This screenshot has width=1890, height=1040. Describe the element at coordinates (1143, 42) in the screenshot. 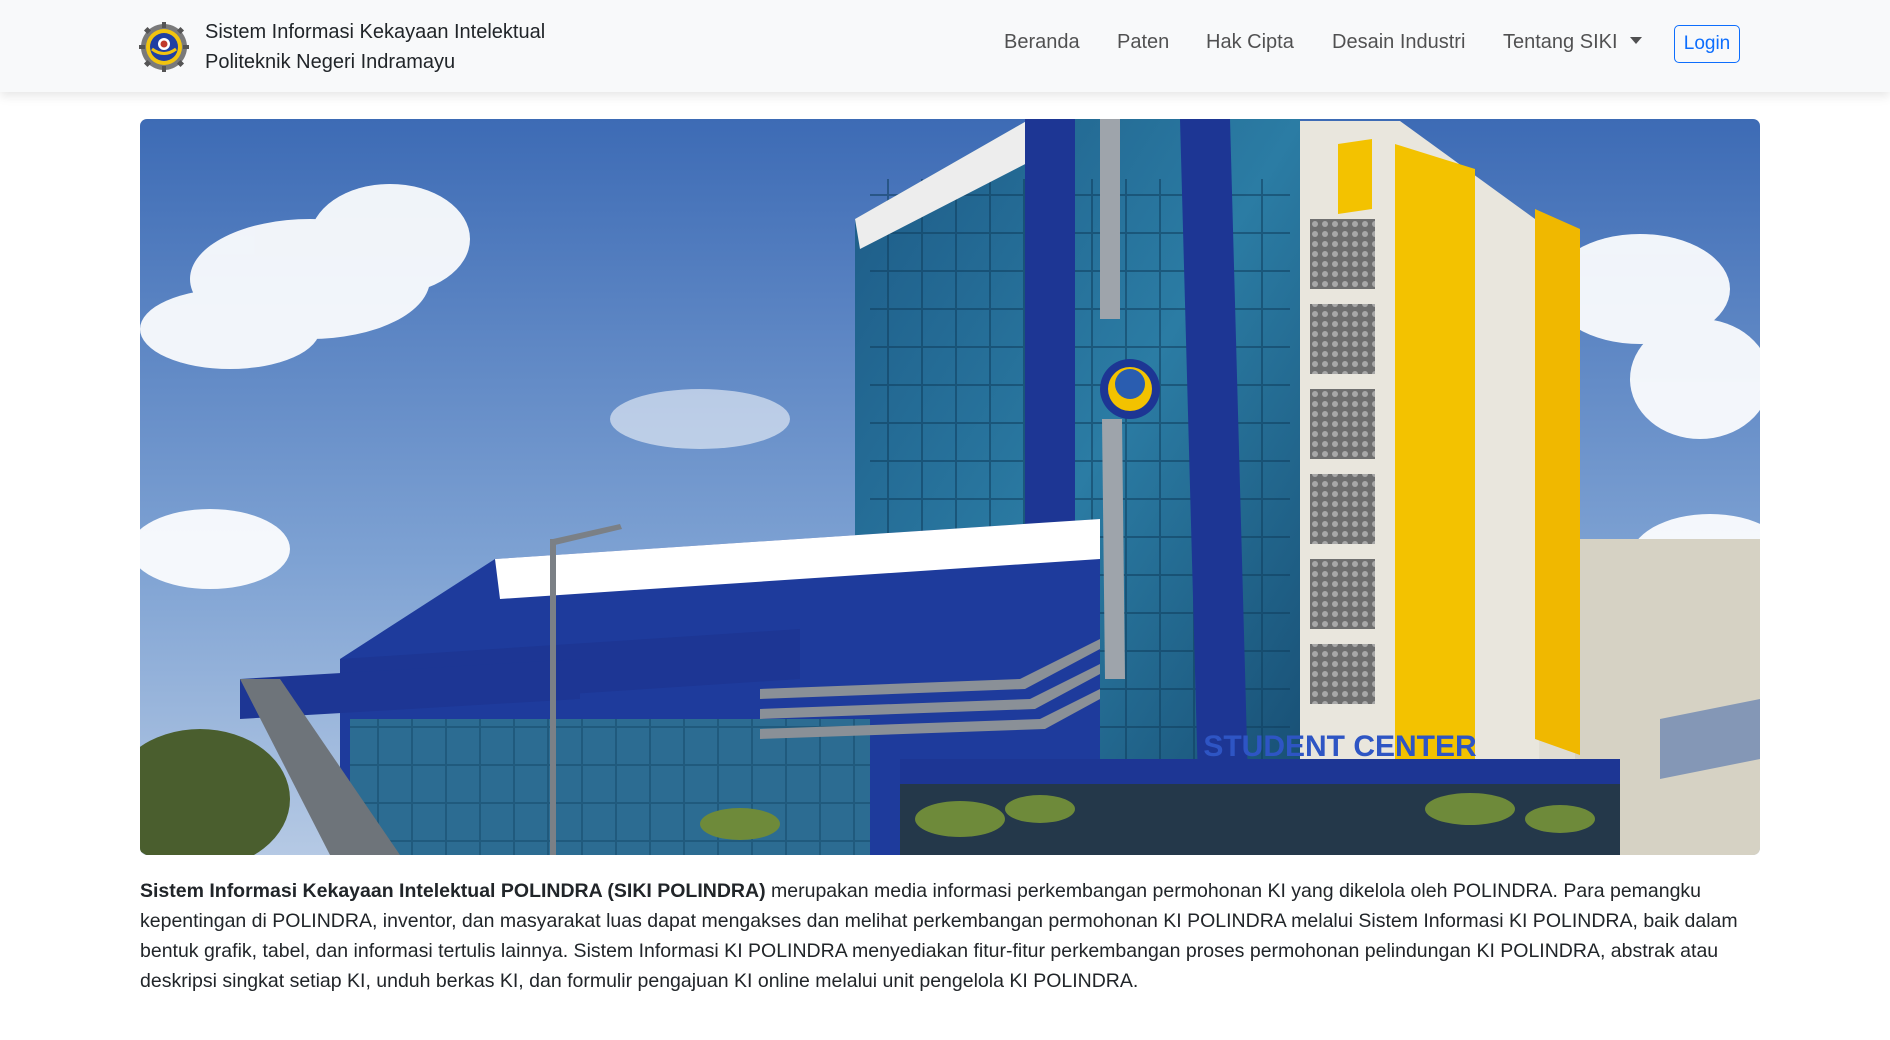

I see `nav-paten: Paten` at that location.